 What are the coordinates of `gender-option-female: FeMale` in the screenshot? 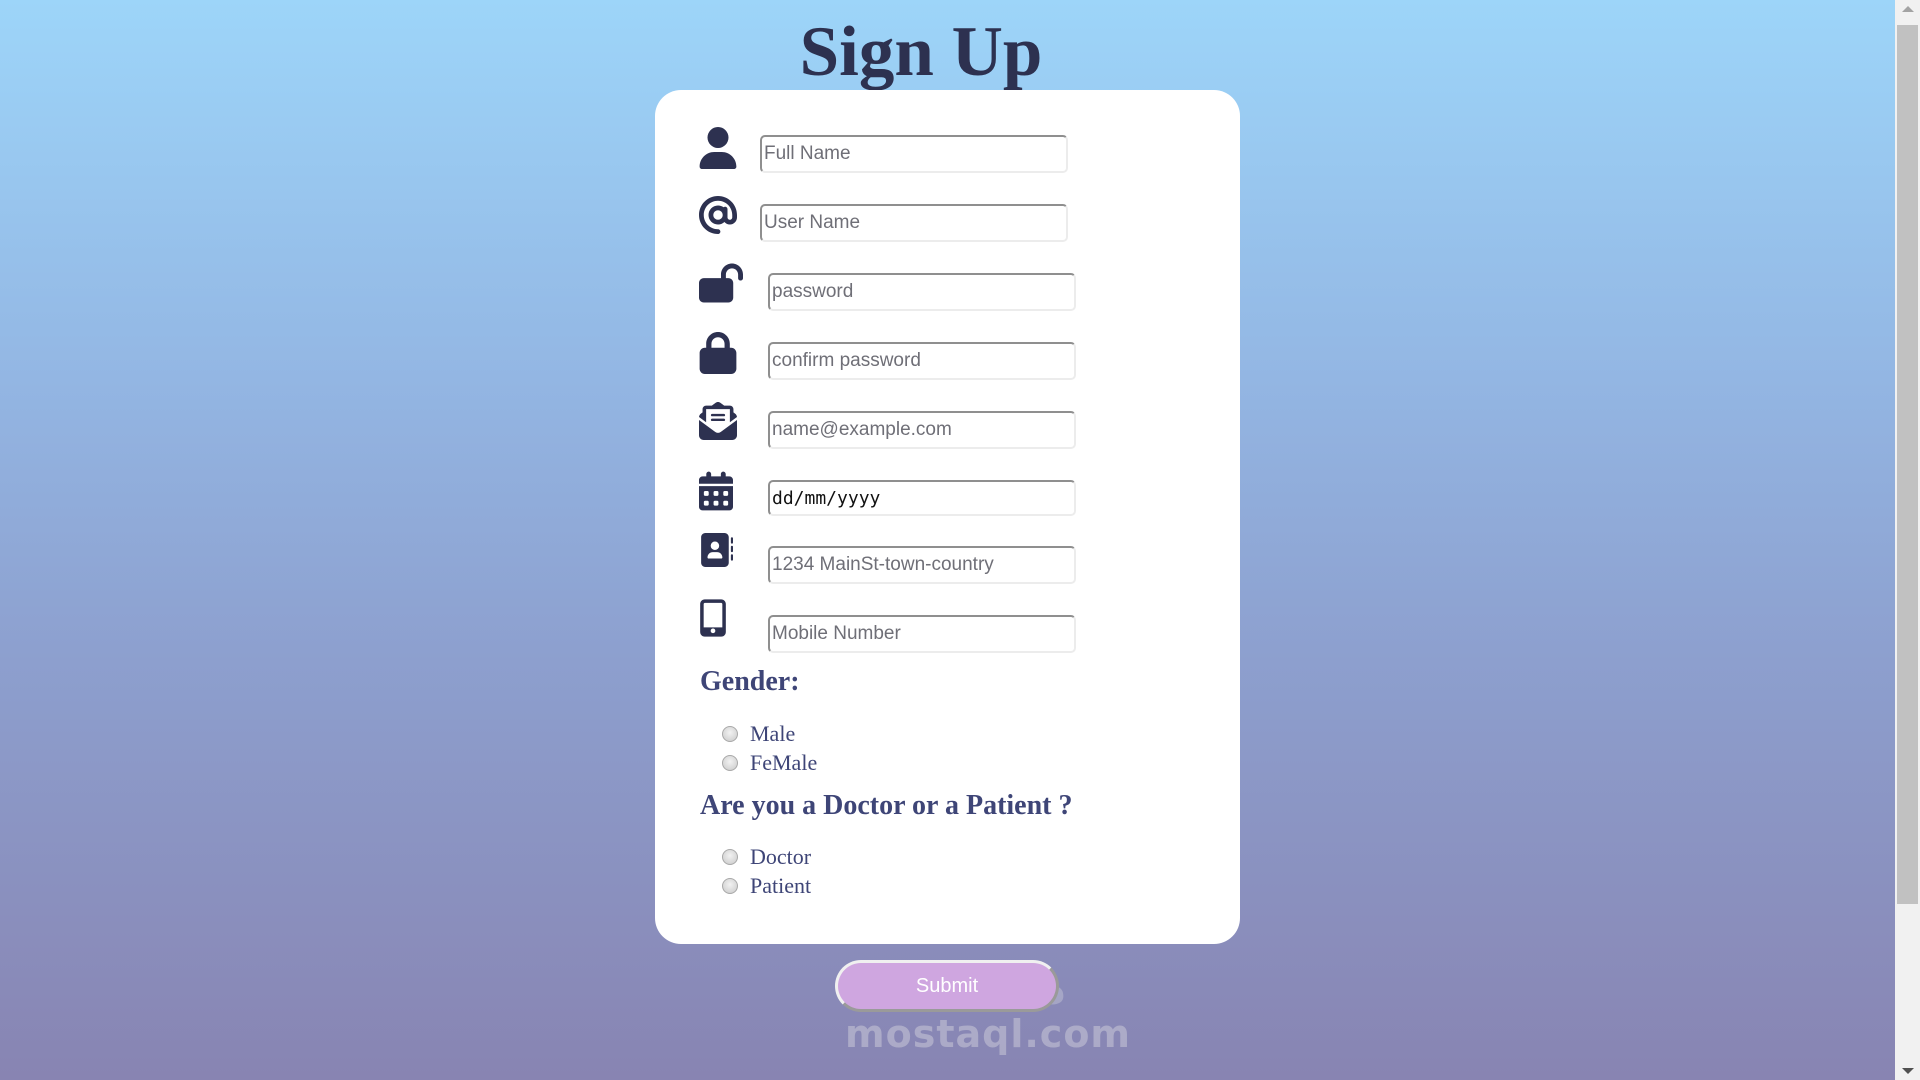 It's located at (769, 763).